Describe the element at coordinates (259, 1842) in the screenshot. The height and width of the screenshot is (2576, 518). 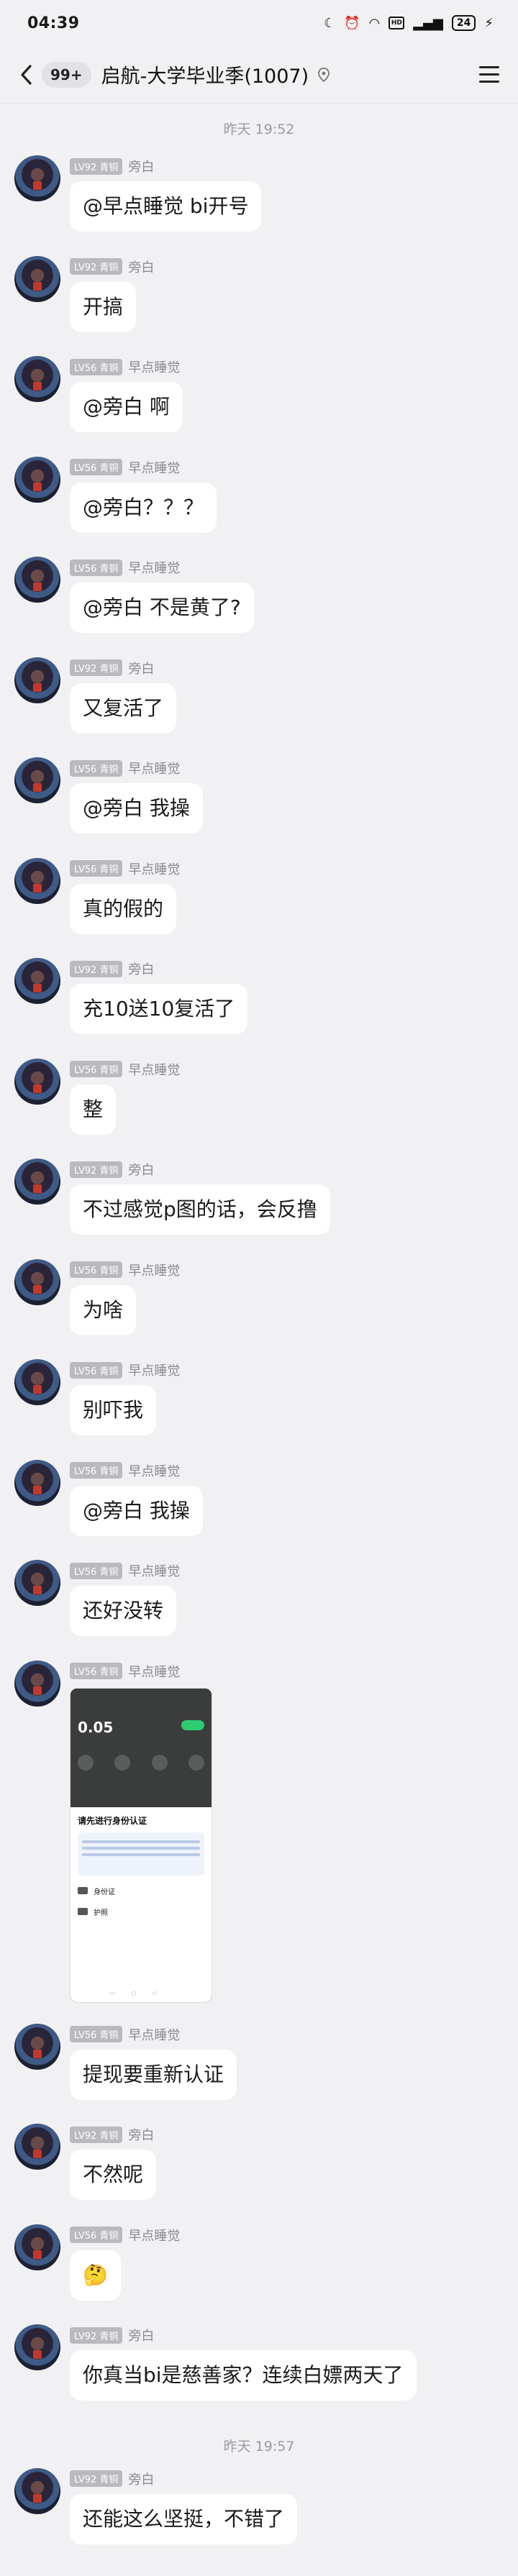
I see `image-message: LV56 青铜 早点睡觉 0.05 请先进行身份认证 身份证 护照 ▭○◁` at that location.